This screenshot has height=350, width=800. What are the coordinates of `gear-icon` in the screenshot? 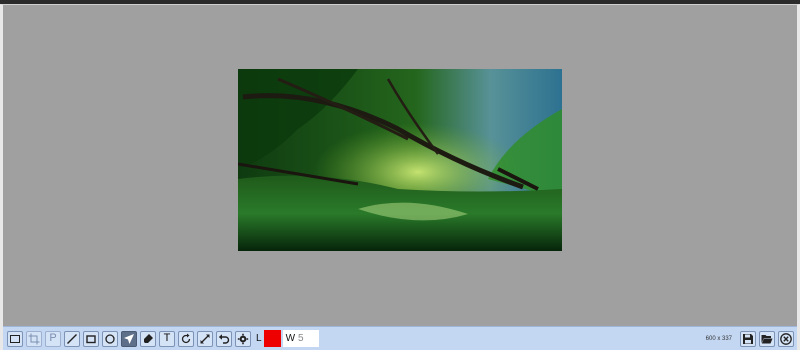 It's located at (243, 338).